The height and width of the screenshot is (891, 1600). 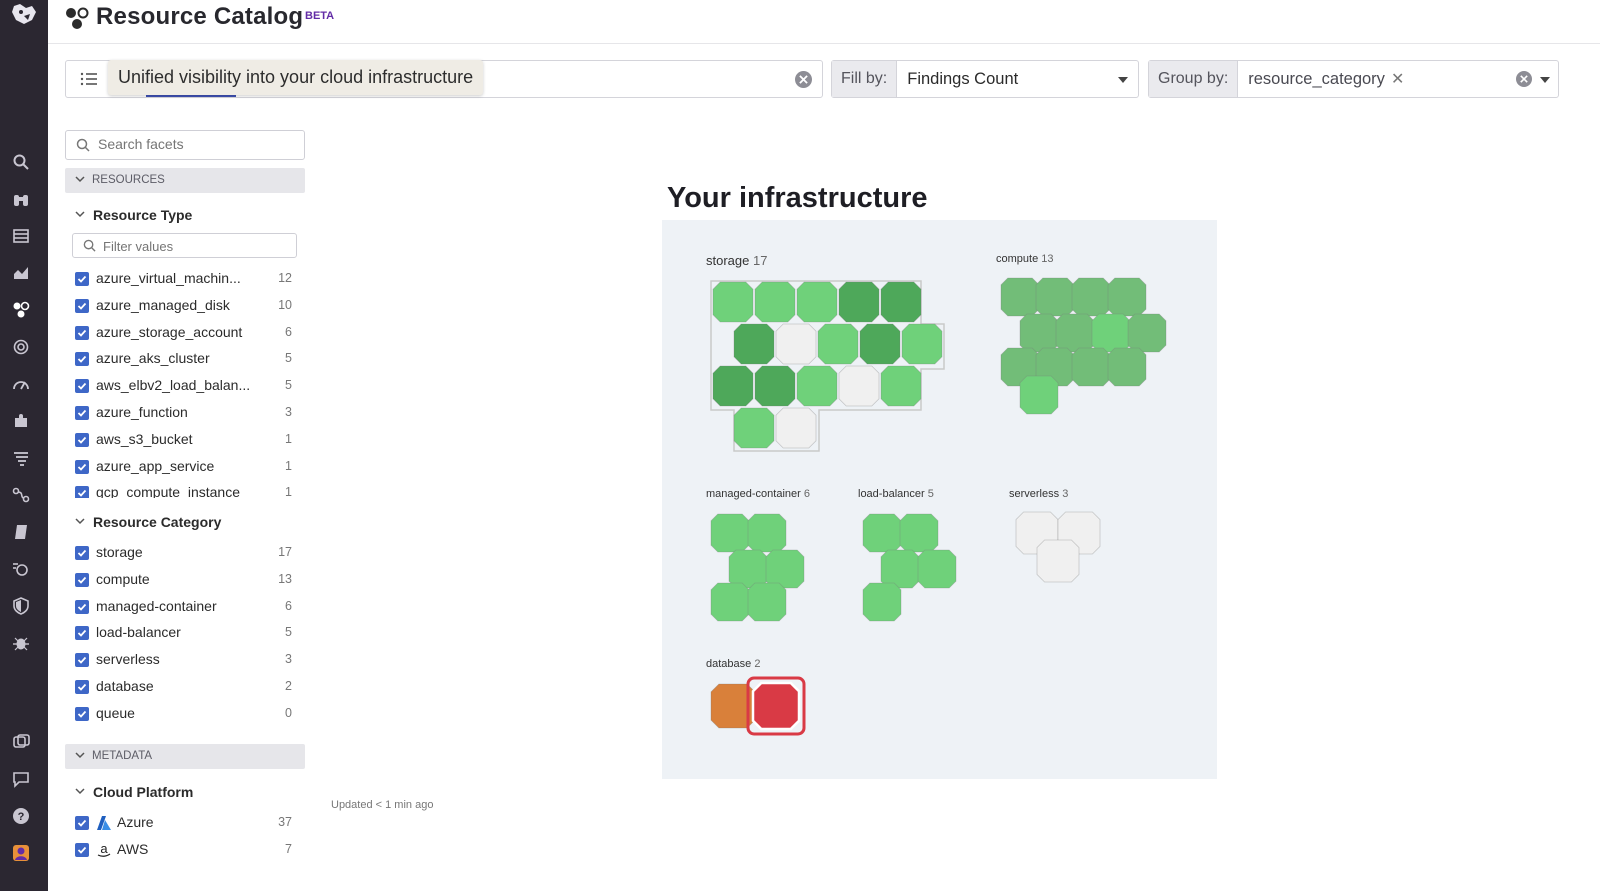 I want to click on search-facets-field, so click(x=185, y=145).